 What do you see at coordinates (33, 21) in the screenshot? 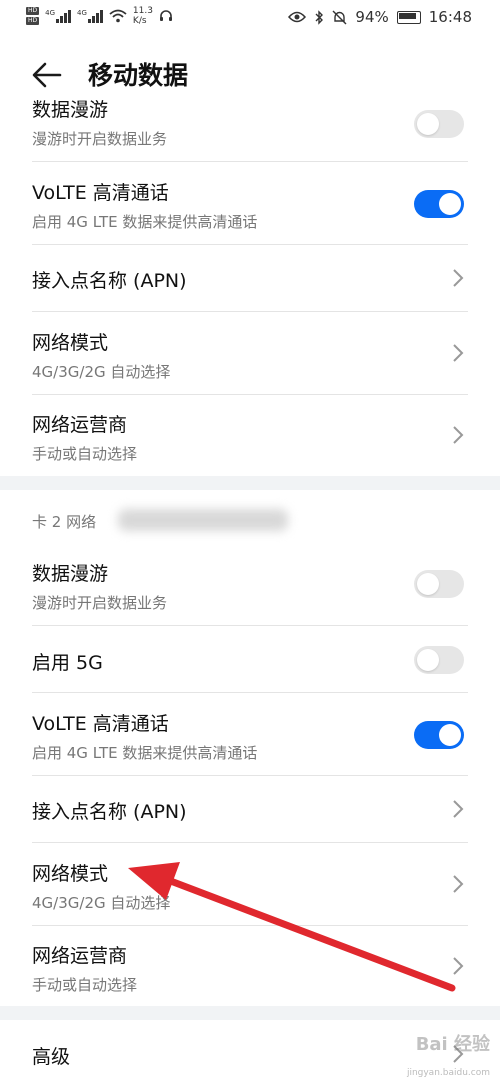
I see `hd-badge-sim2: HD` at bounding box center [33, 21].